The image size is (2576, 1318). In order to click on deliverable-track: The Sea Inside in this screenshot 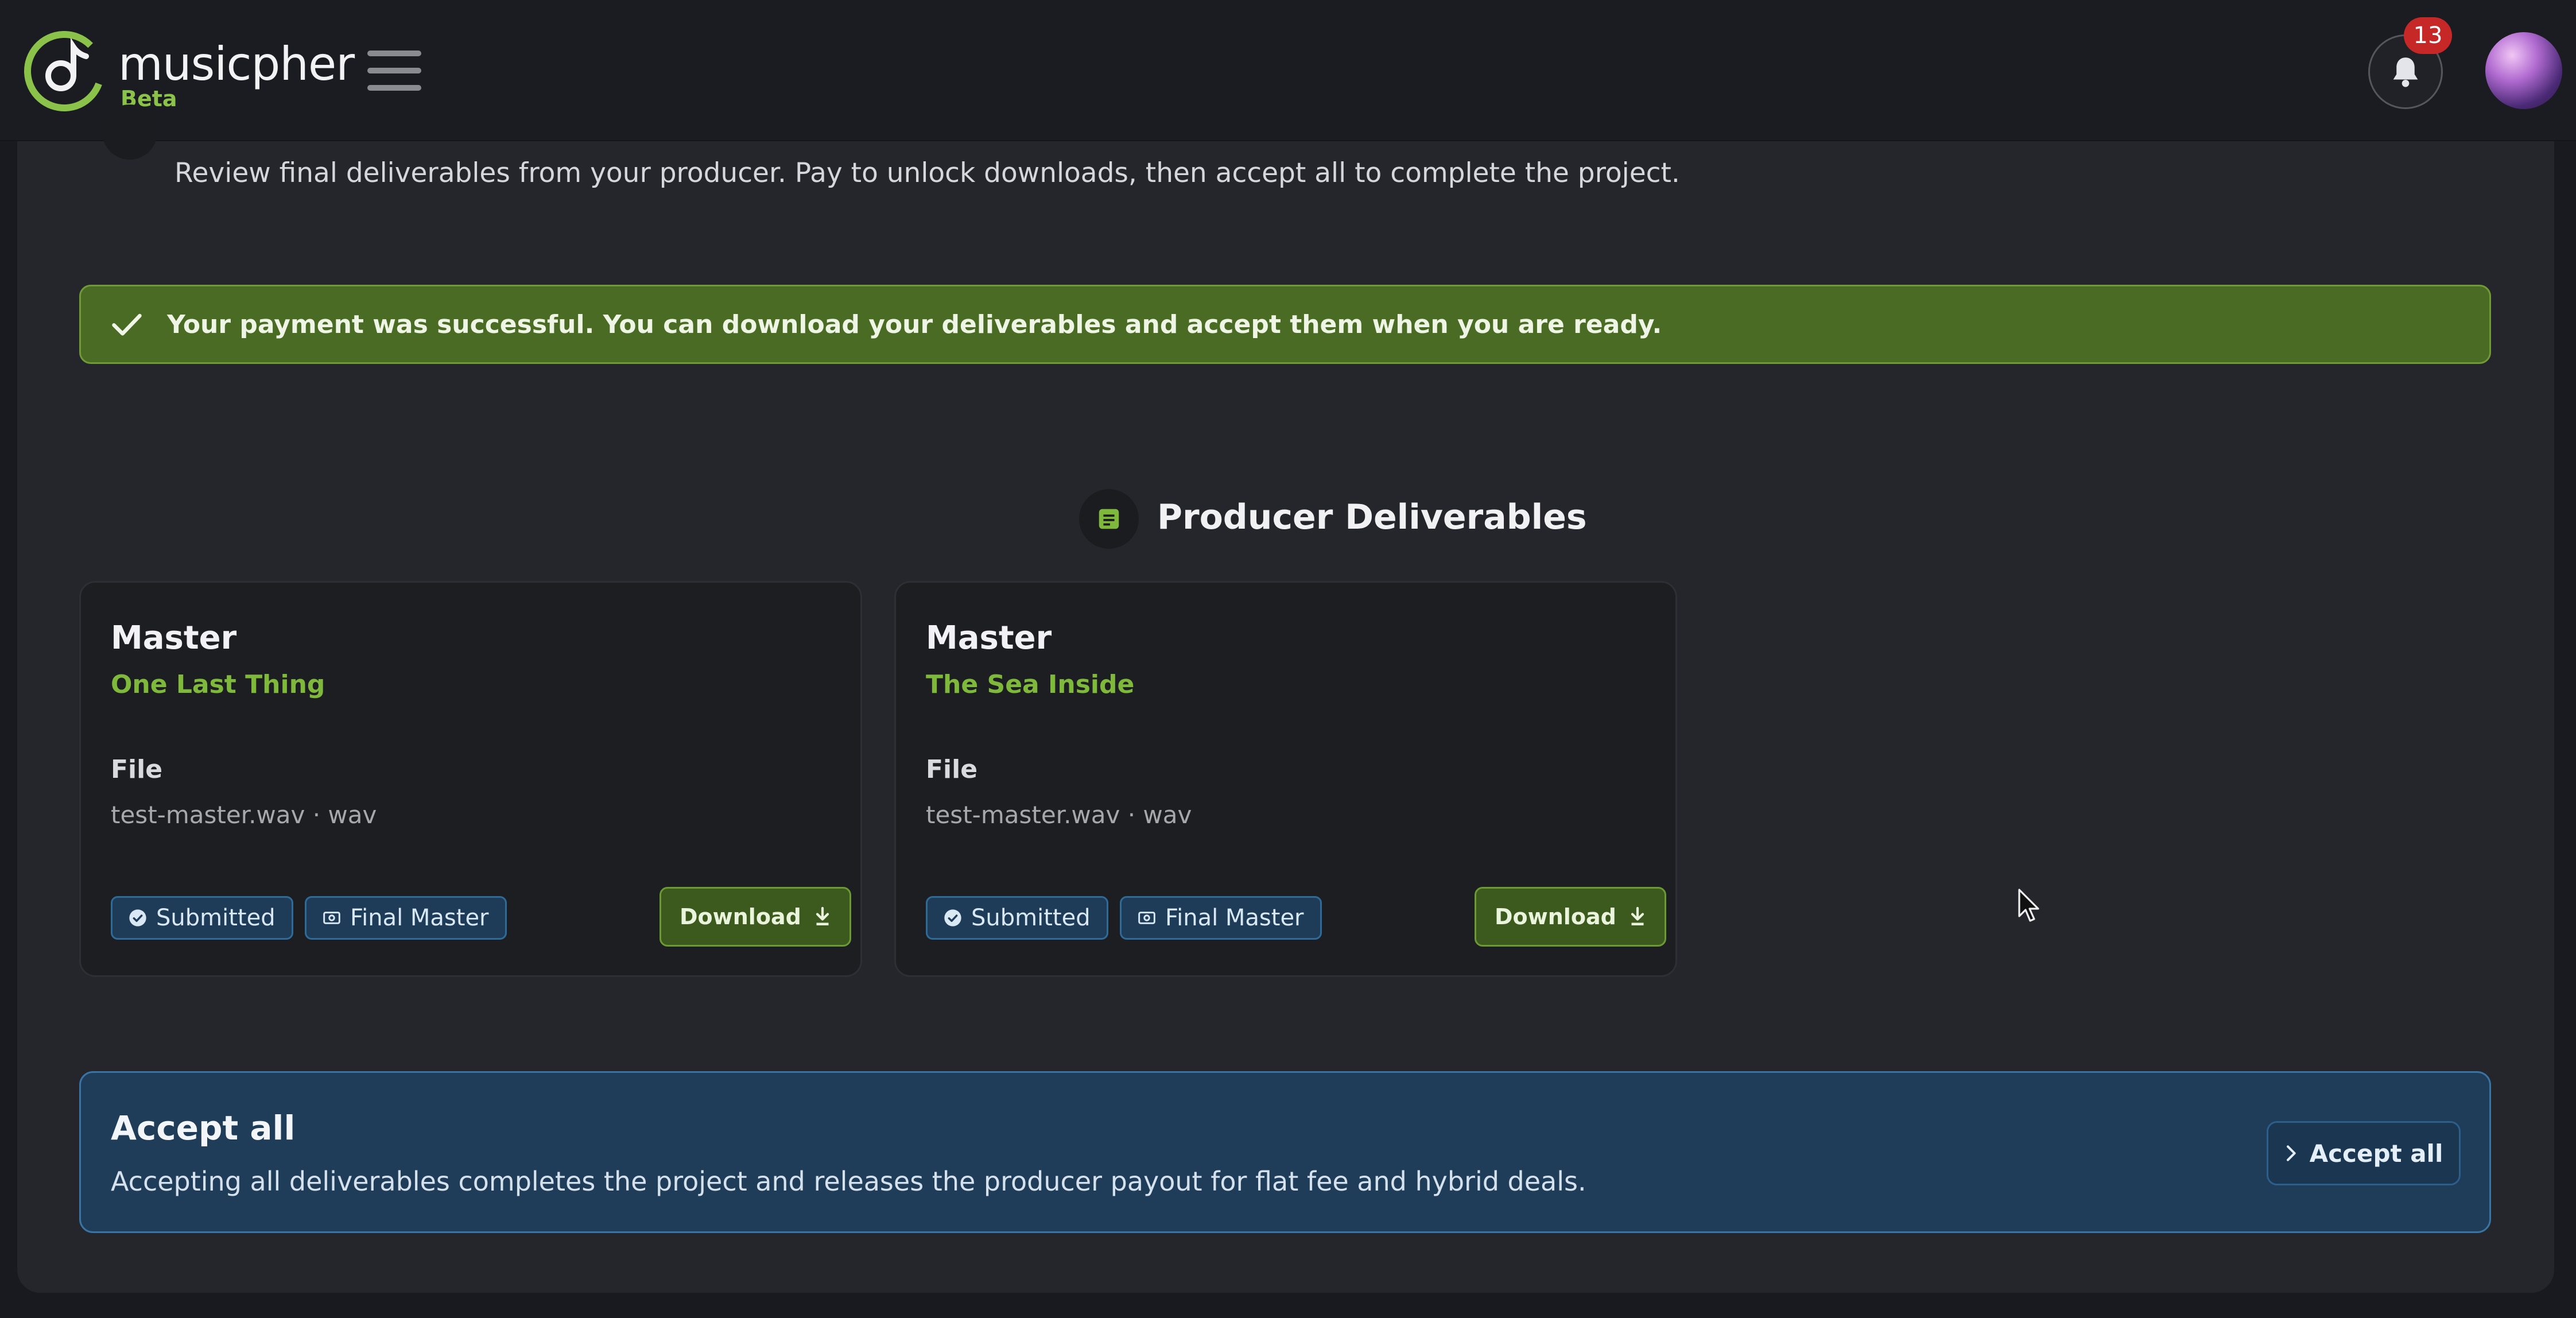, I will do `click(1030, 684)`.